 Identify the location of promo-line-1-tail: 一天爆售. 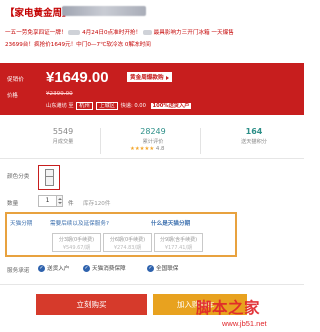
(222, 33).